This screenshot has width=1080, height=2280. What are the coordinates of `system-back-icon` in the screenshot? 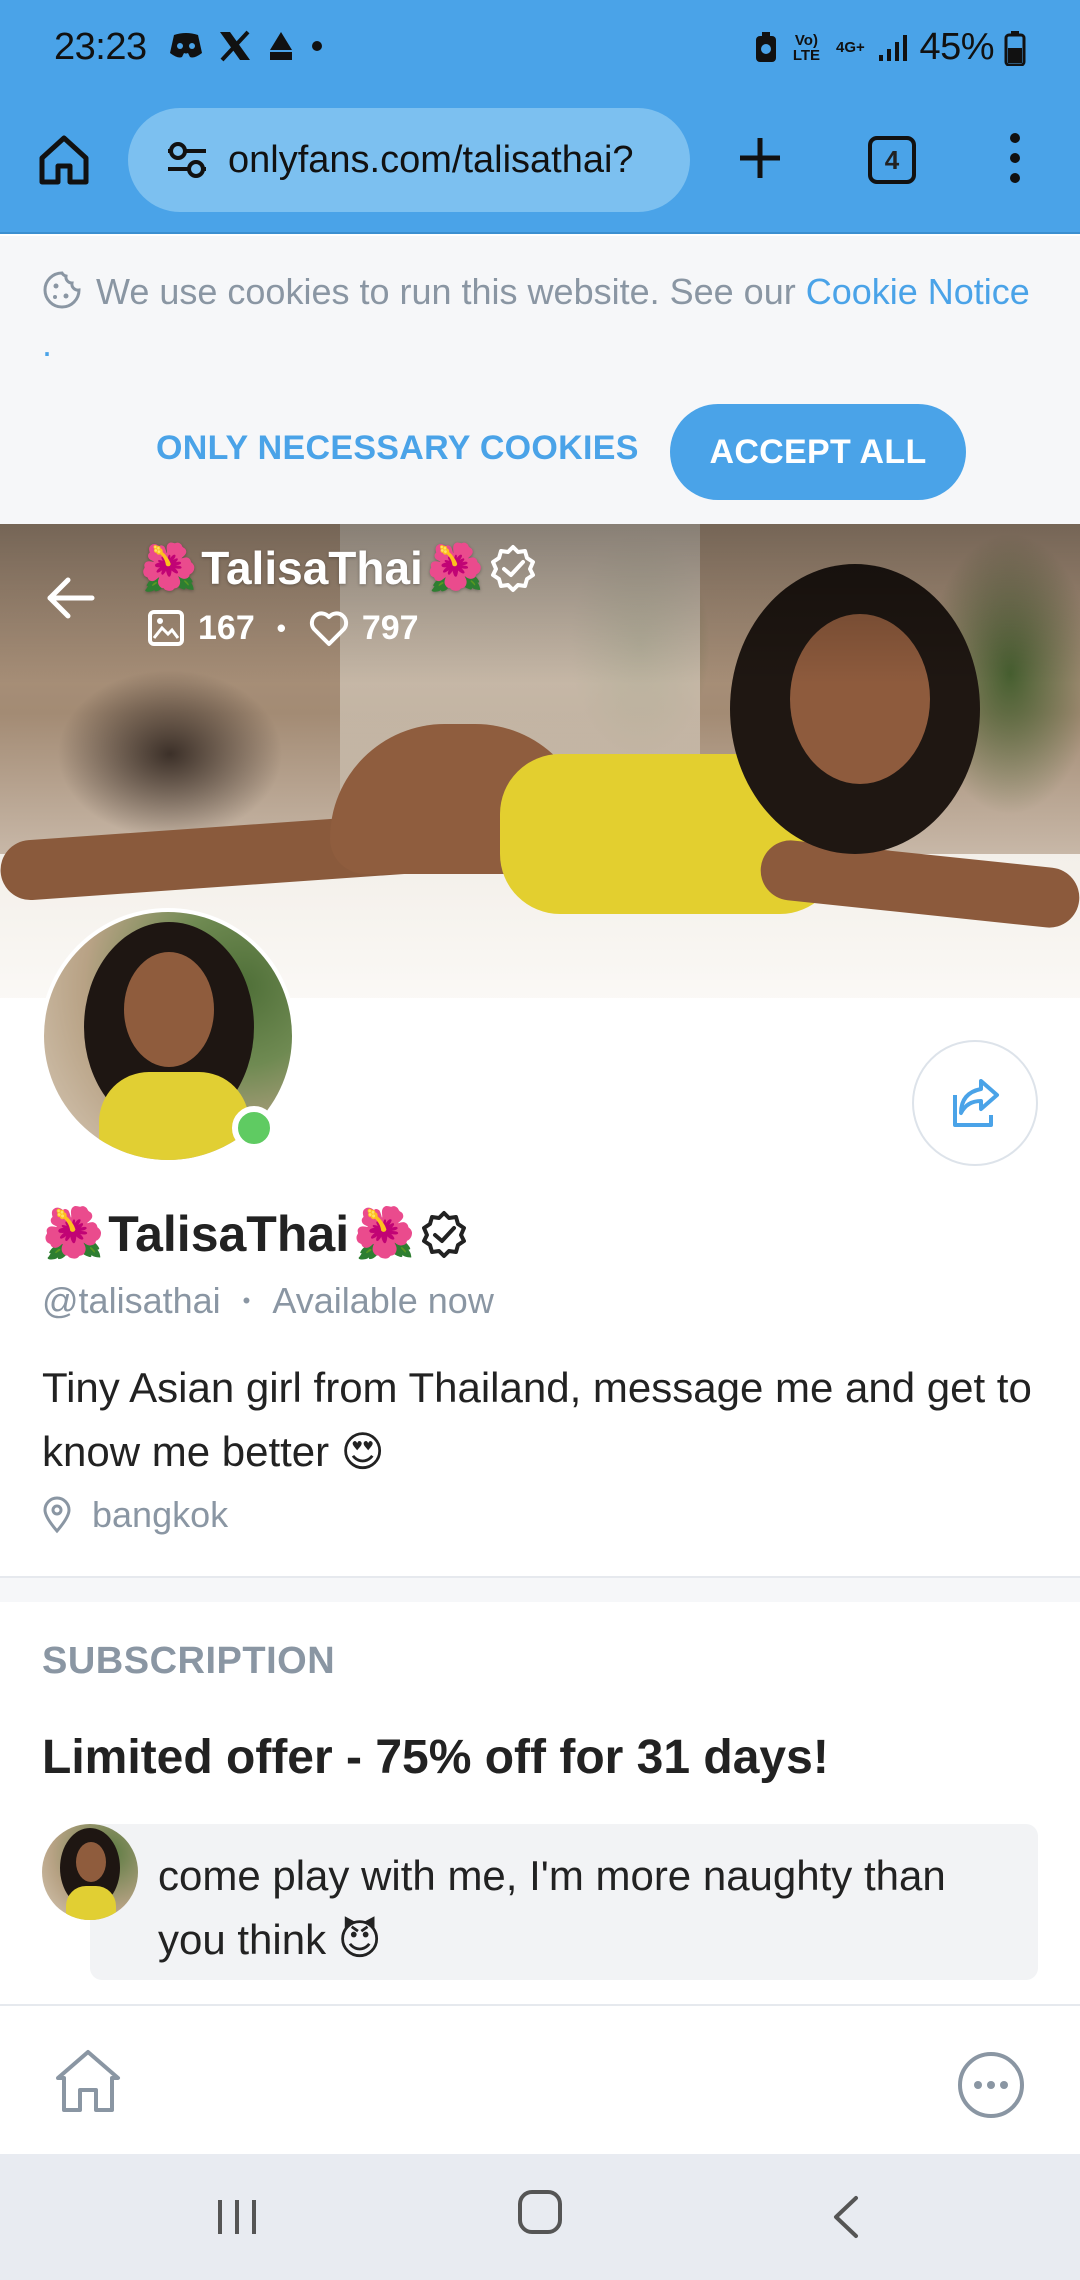 It's located at (846, 2217).